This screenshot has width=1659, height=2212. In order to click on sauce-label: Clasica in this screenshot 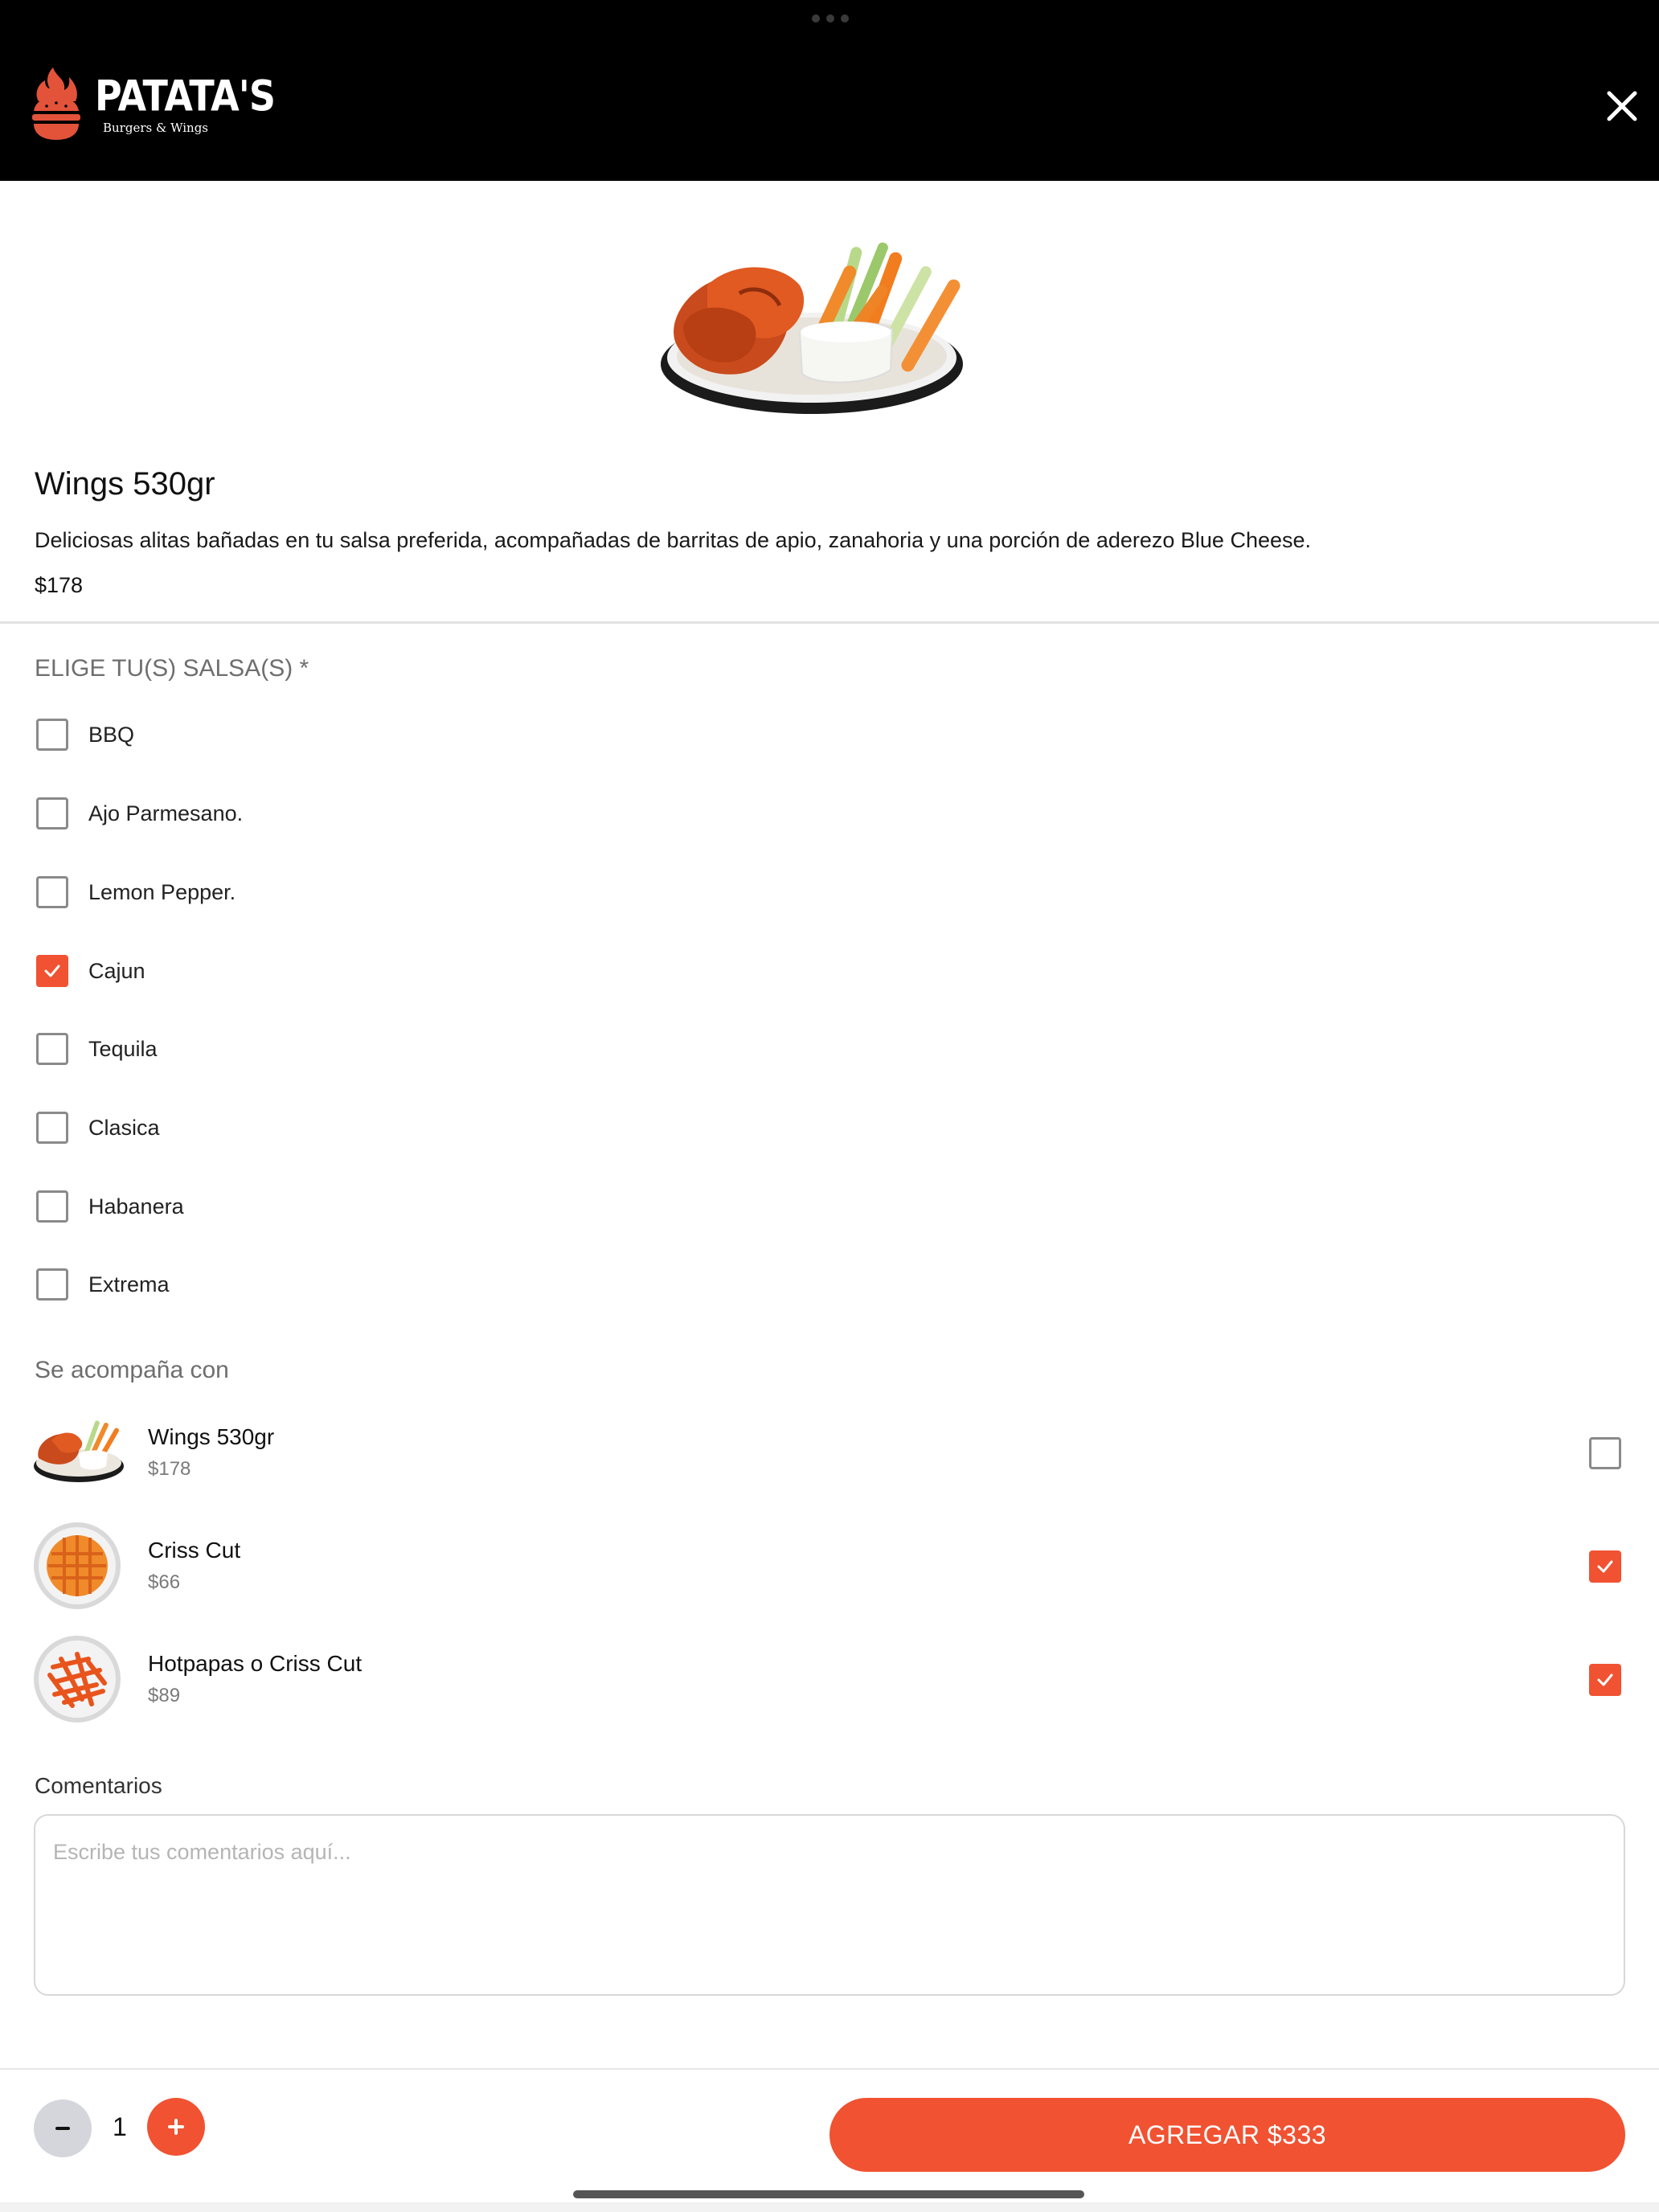, I will do `click(124, 1127)`.